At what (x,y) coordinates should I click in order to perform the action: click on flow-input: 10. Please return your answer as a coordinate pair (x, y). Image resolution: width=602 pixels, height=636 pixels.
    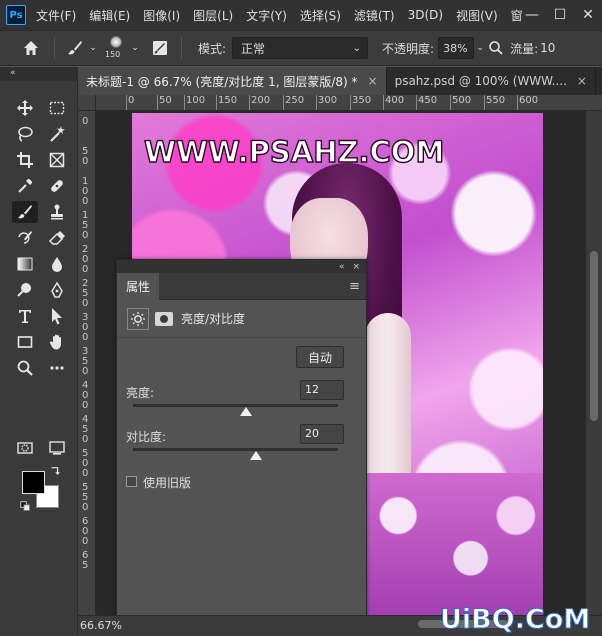
    Looking at the image, I should click on (547, 48).